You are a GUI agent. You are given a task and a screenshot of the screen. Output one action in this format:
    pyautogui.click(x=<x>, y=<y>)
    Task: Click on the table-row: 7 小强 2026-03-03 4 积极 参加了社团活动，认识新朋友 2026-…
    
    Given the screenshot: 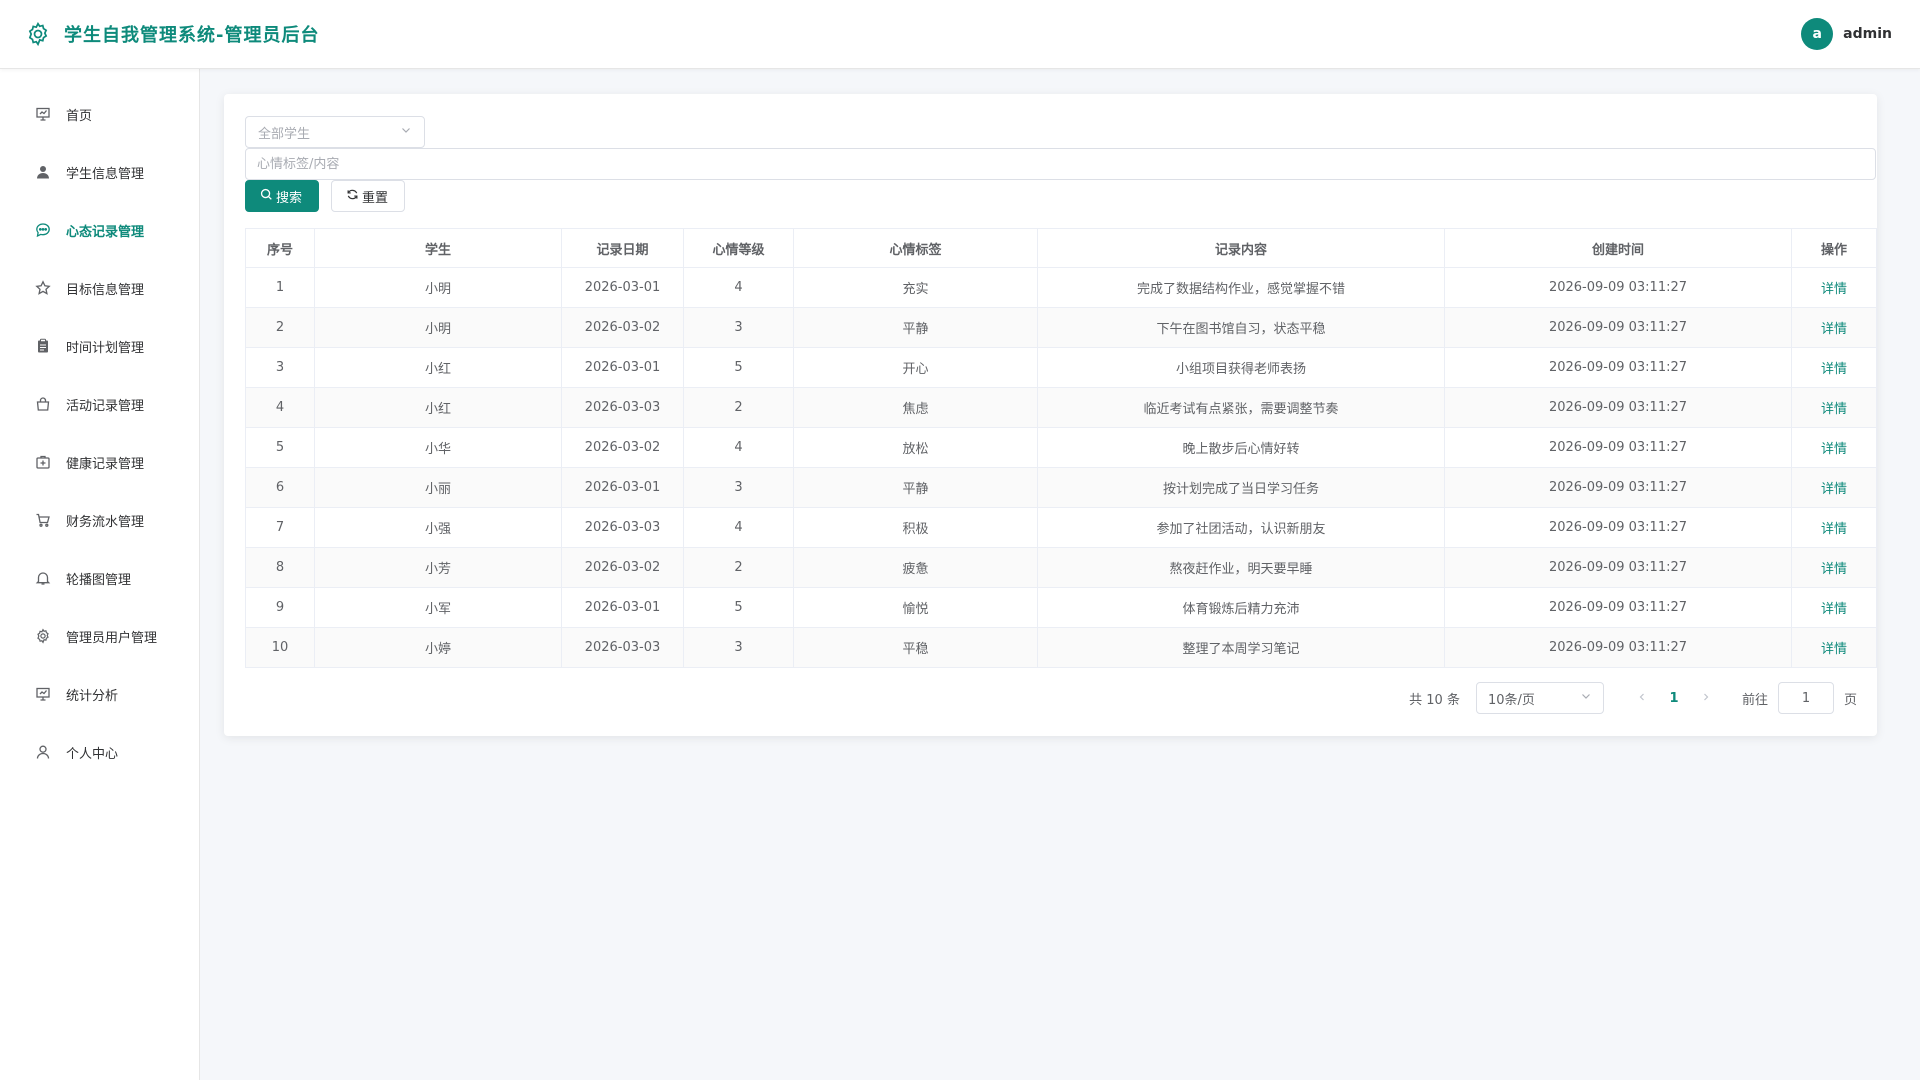 What is the action you would take?
    pyautogui.click(x=1061, y=527)
    